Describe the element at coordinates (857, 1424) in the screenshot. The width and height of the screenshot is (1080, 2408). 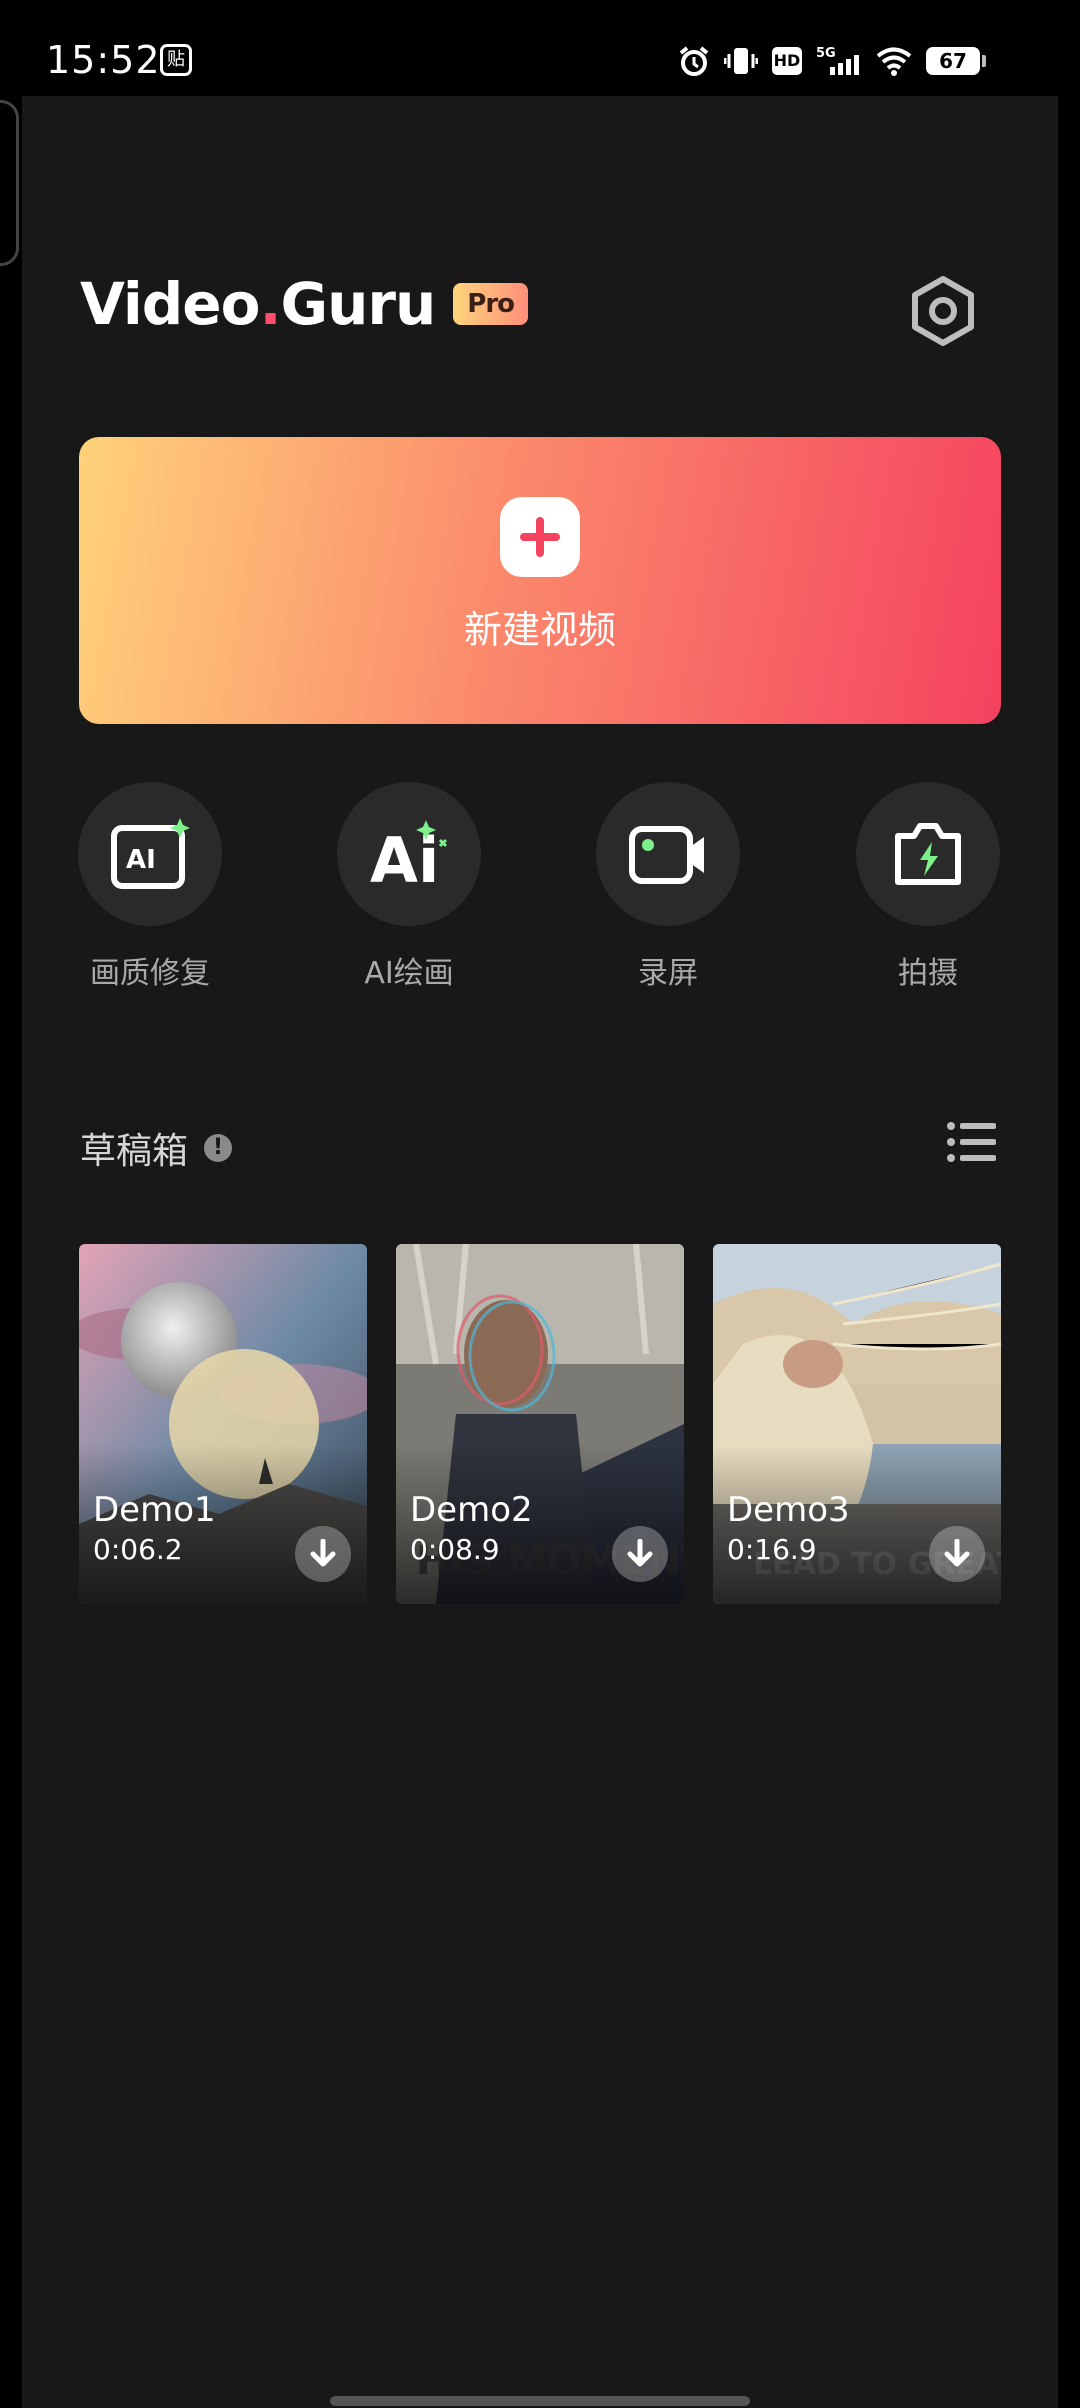
I see `draft-card-3: LEAD TO GREAT Demo3 0:16.9` at that location.